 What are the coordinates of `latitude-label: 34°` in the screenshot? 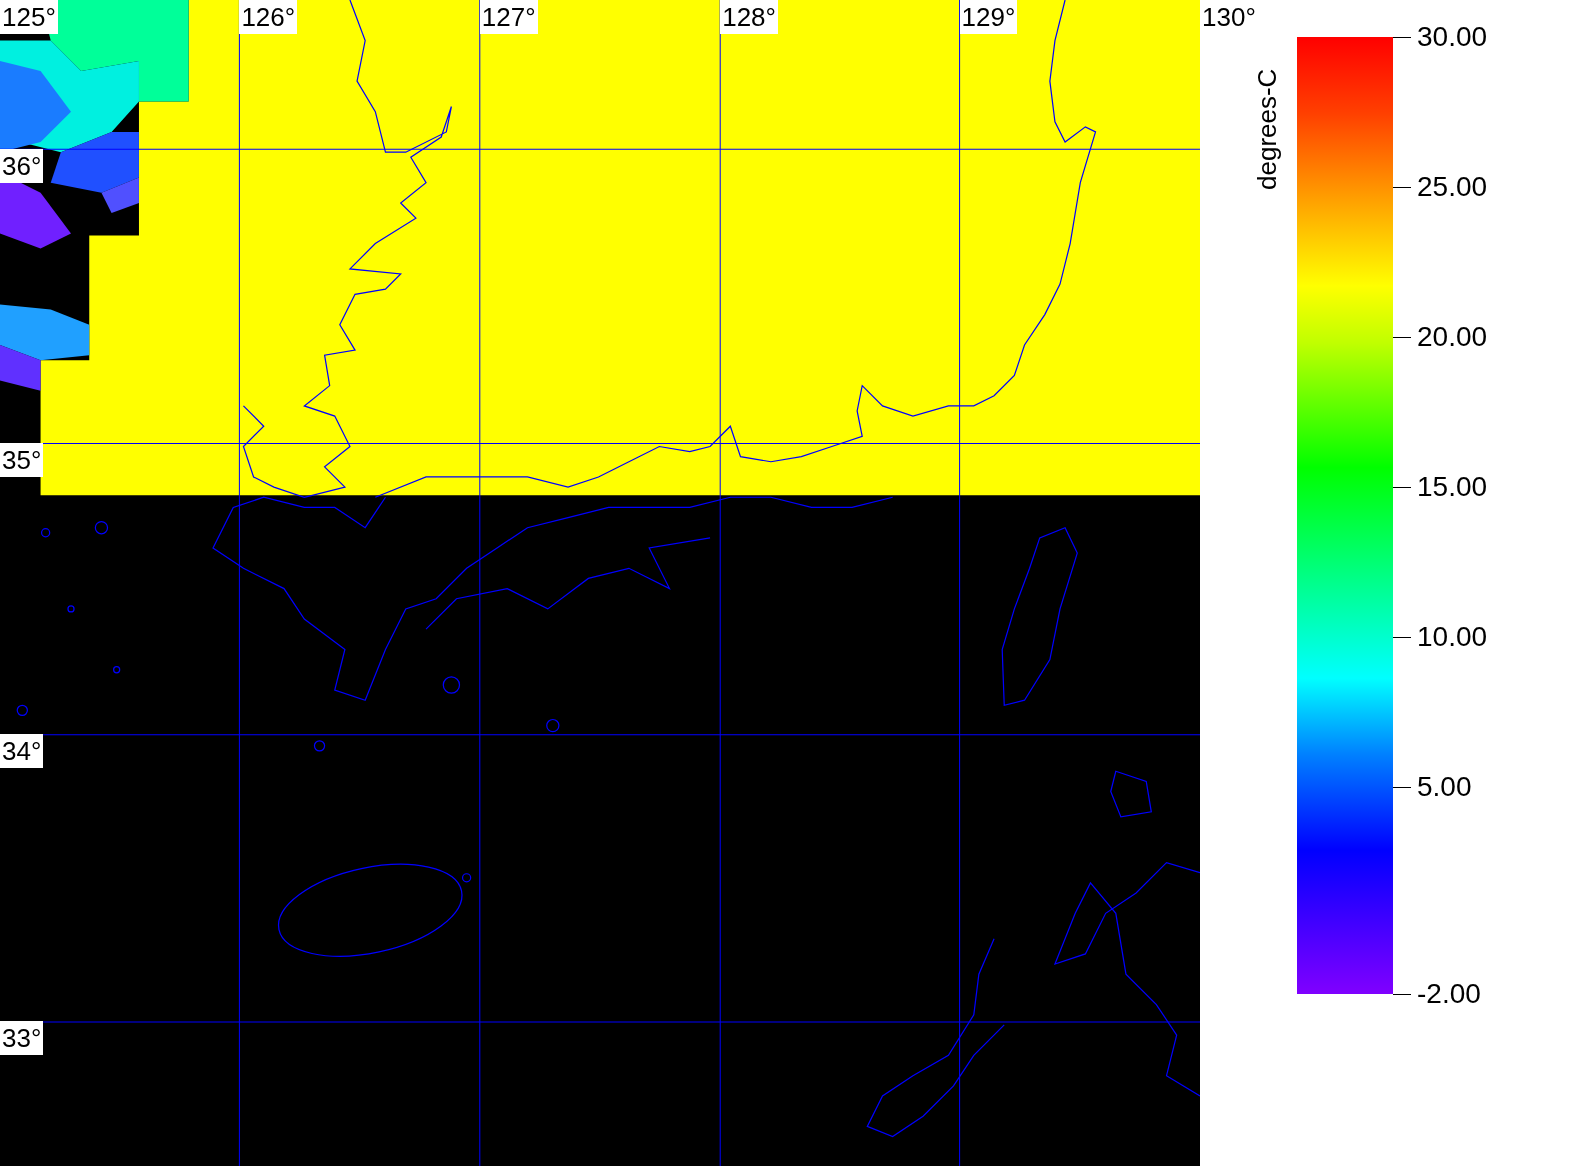 It's located at (22, 751).